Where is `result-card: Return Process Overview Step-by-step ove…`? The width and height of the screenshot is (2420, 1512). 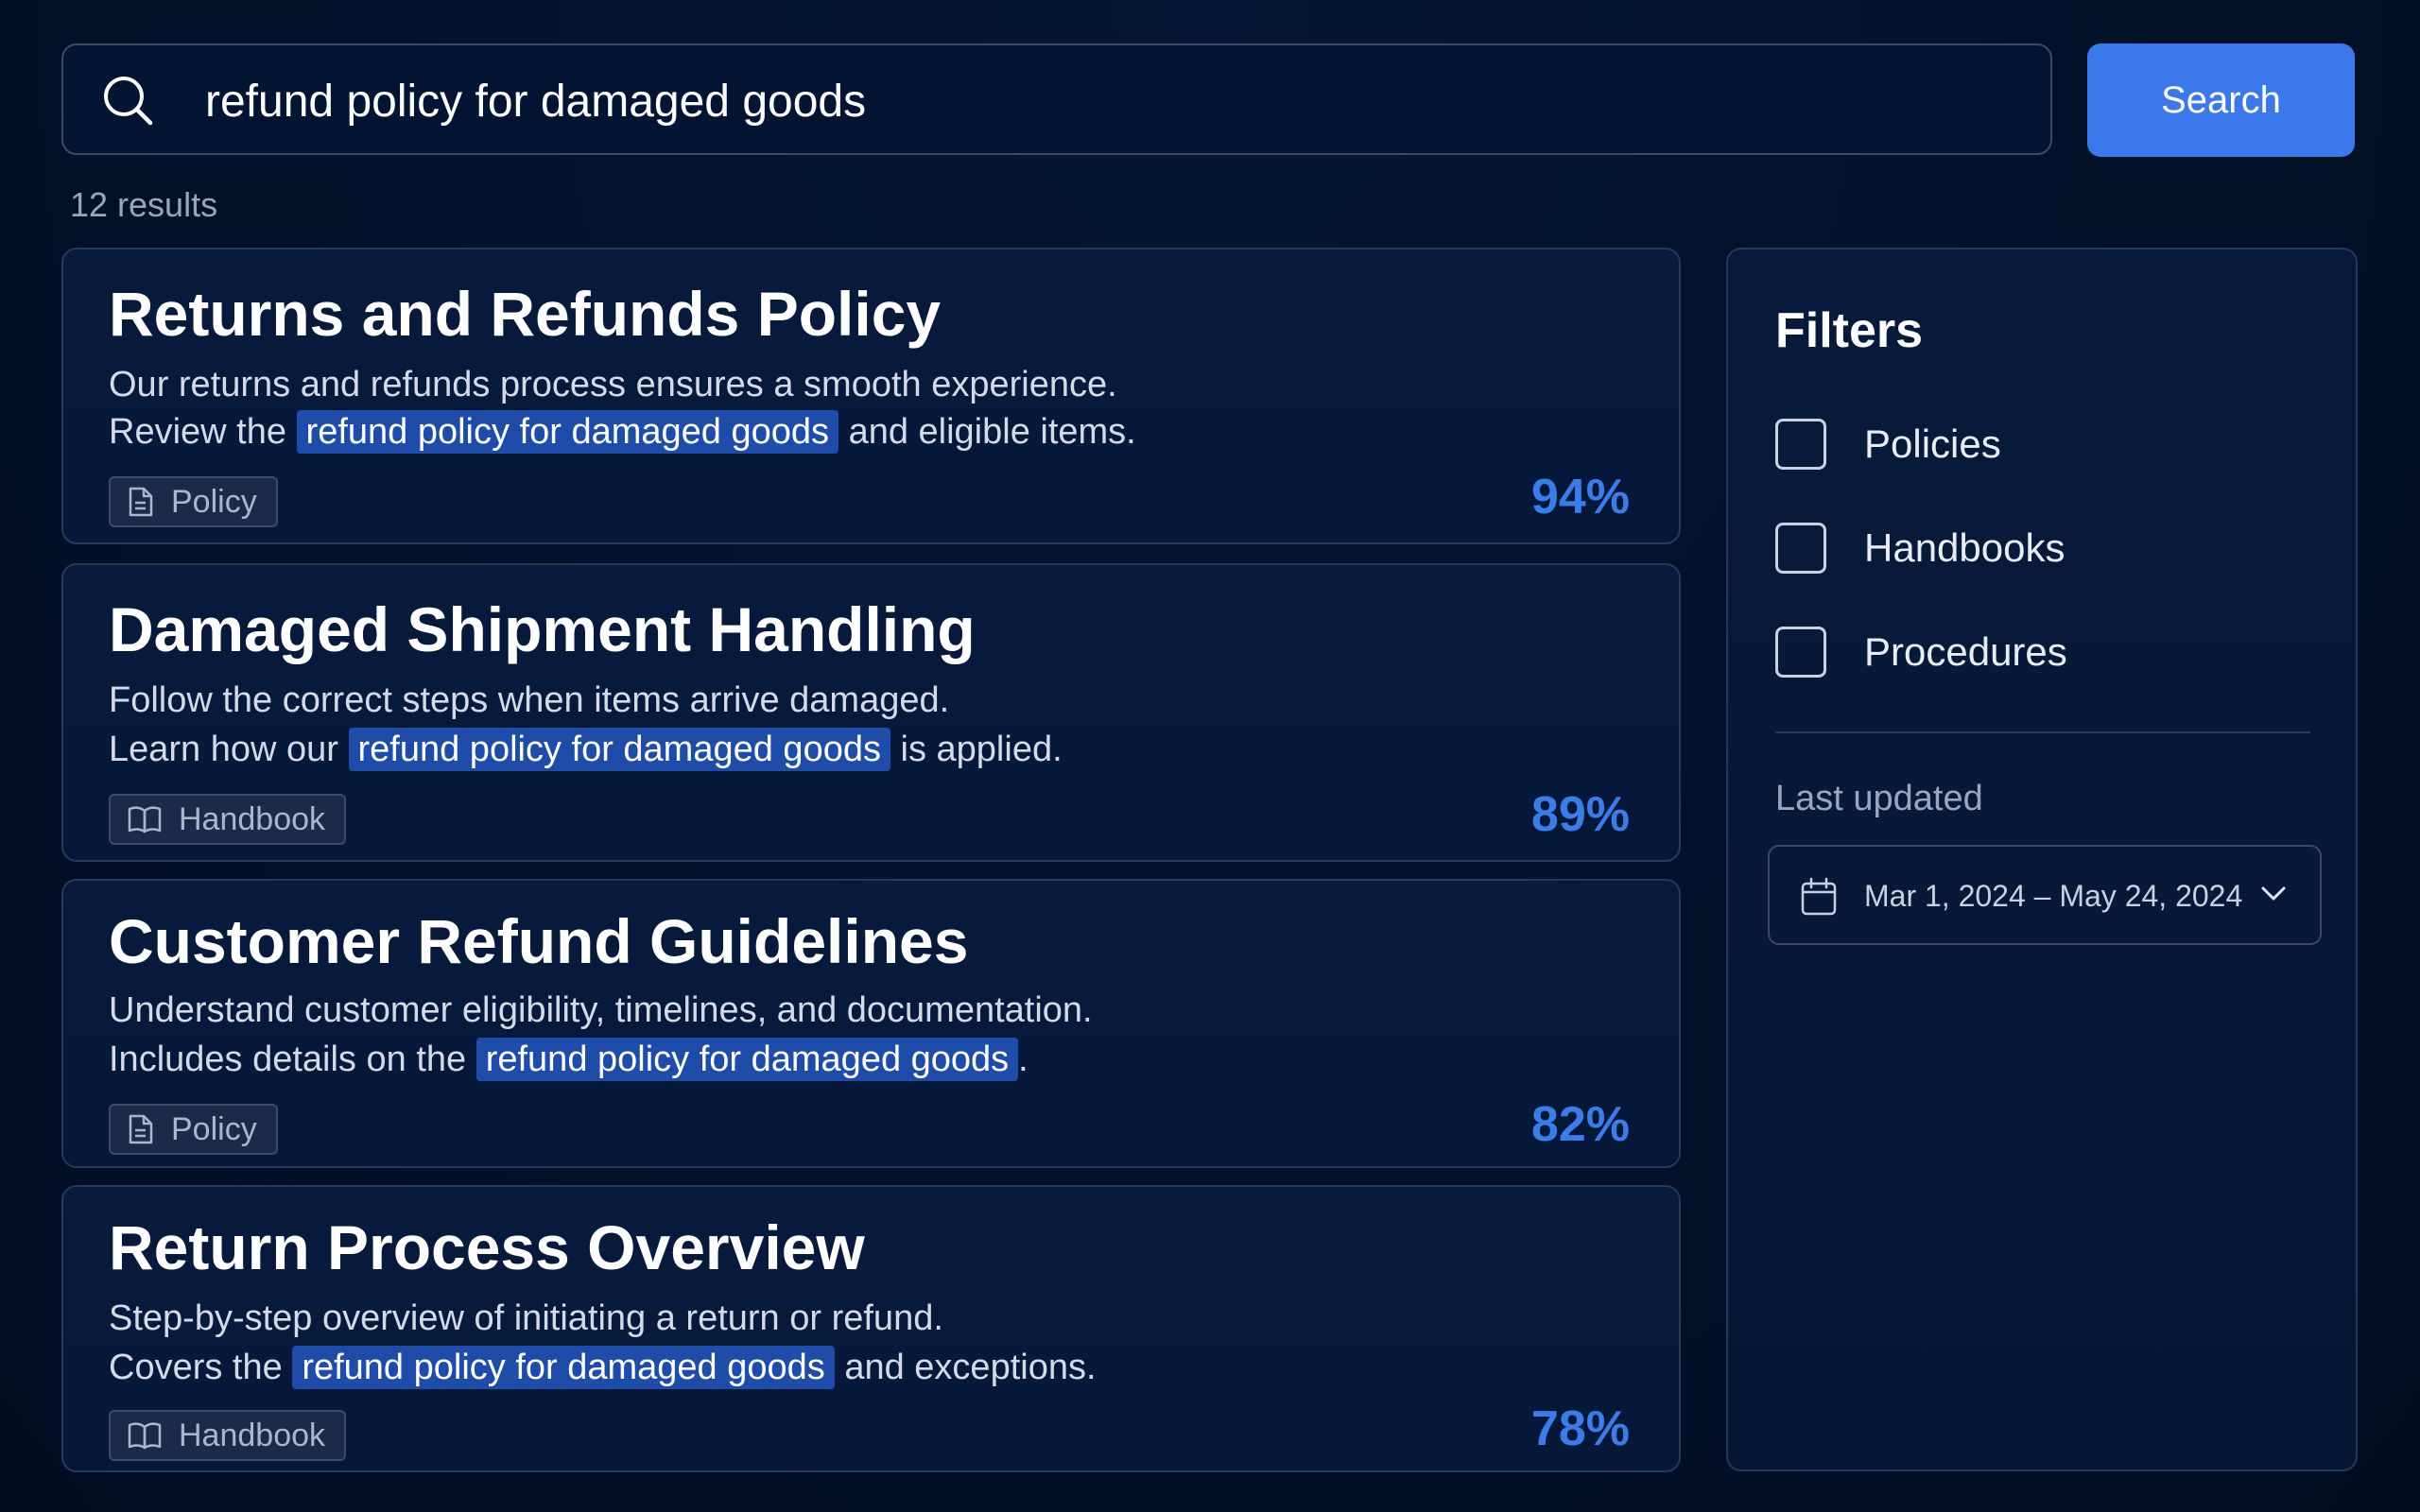
result-card: Return Process Overview Step-by-step ove… is located at coordinates (871, 1328).